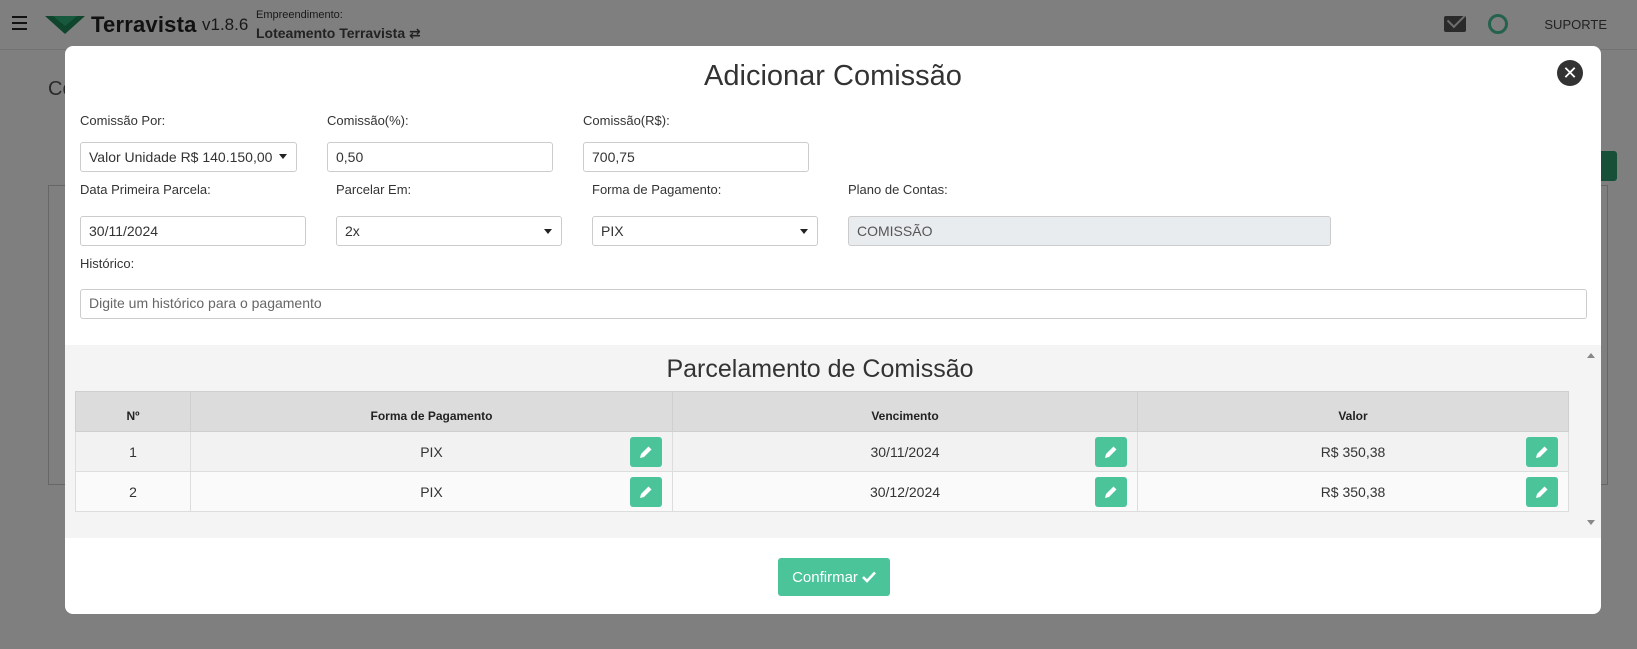 This screenshot has width=1637, height=649. I want to click on confirm-label: Confirmar, so click(825, 577).